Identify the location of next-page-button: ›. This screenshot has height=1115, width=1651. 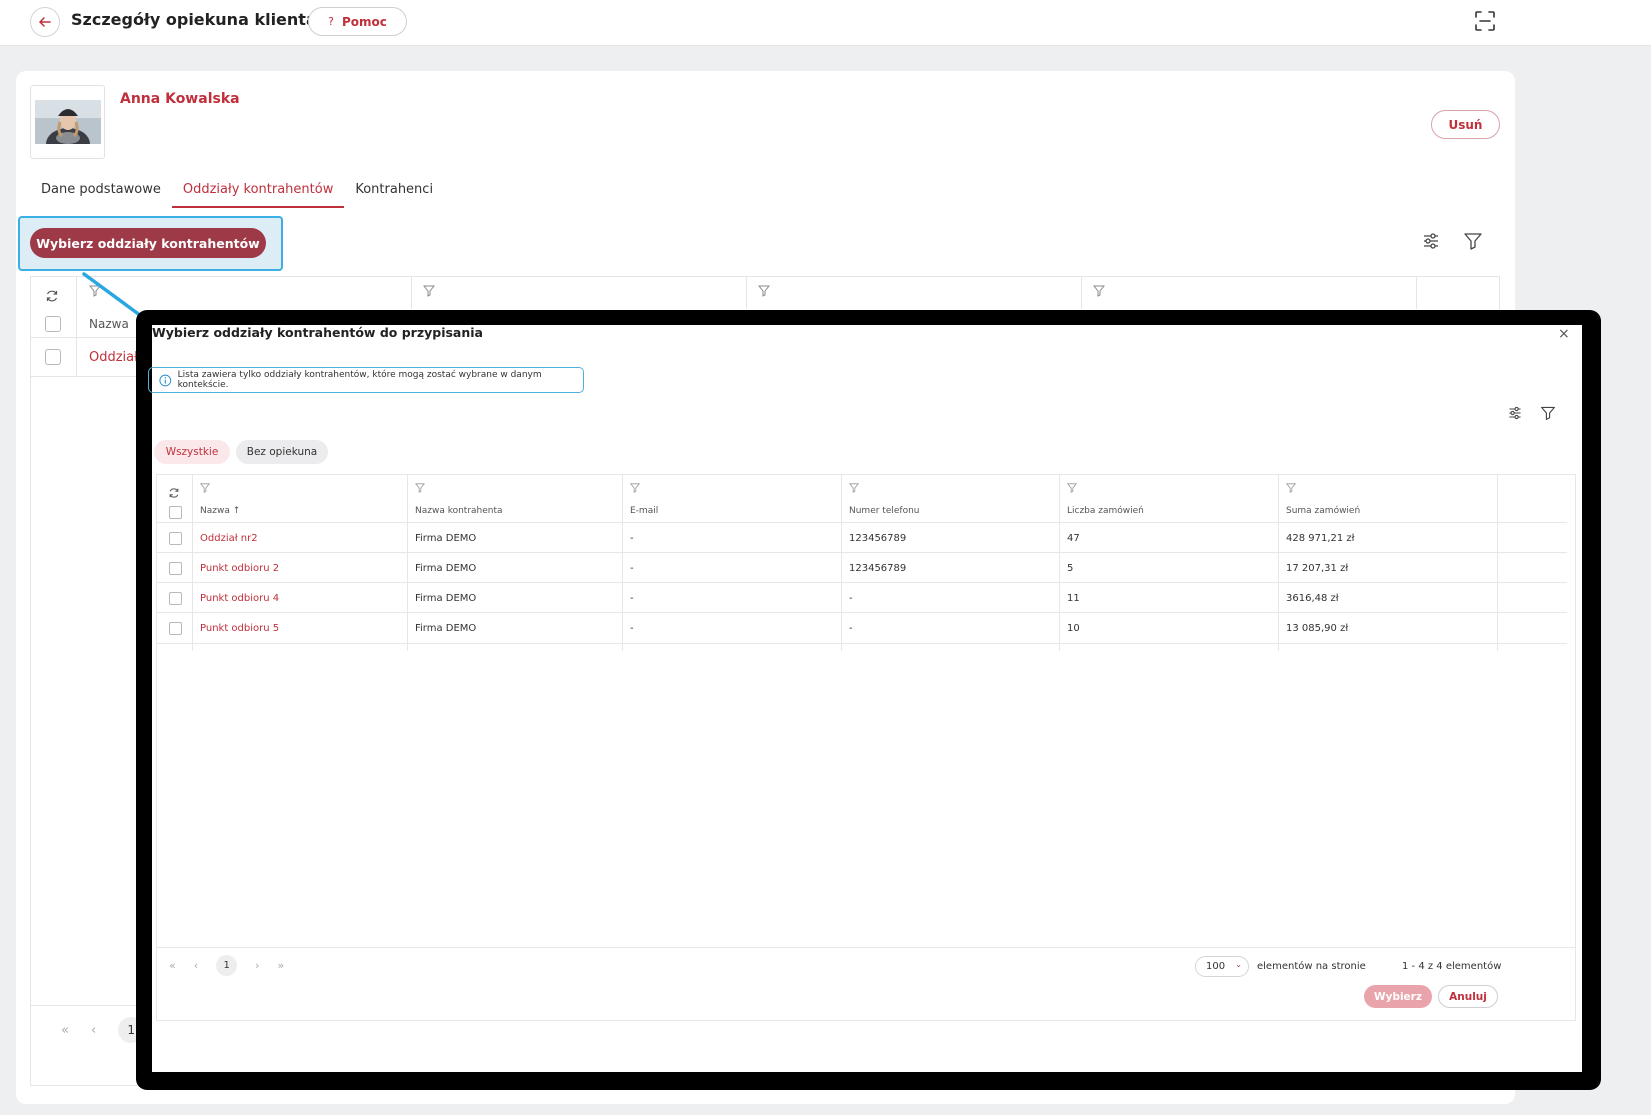
(257, 965).